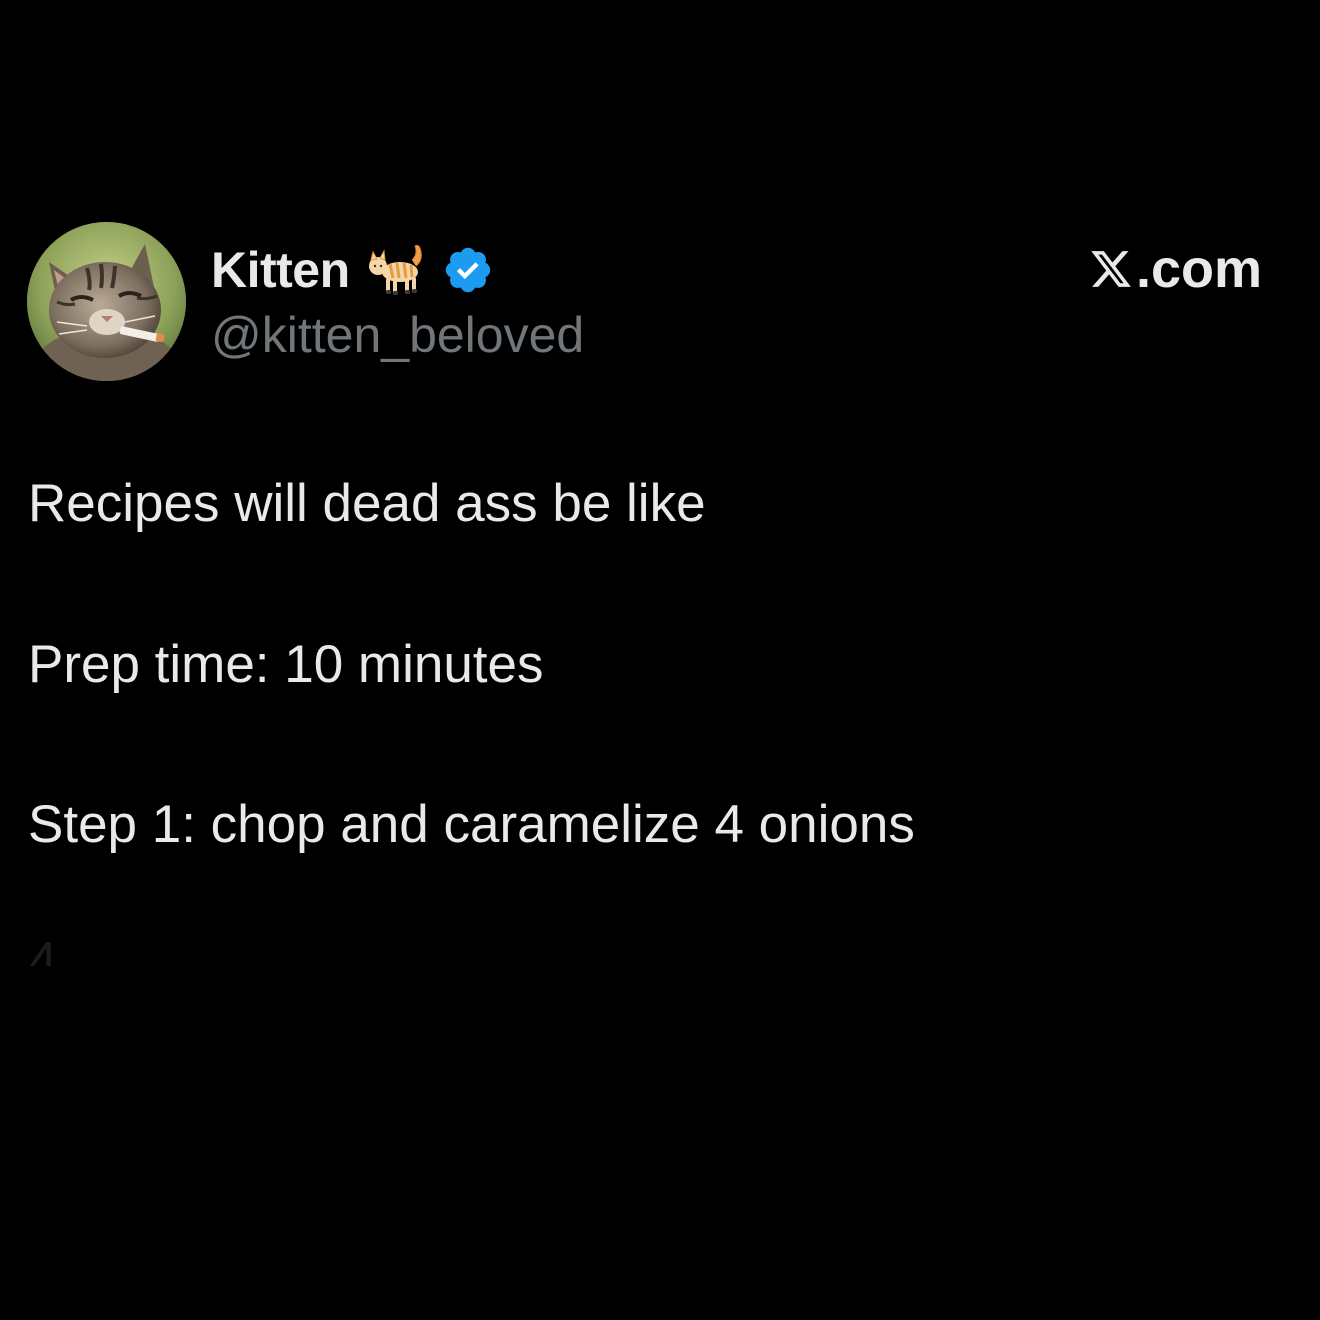 This screenshot has width=1320, height=1320. Describe the element at coordinates (397, 335) in the screenshot. I see `author-handle: @kitten_beloved` at that location.